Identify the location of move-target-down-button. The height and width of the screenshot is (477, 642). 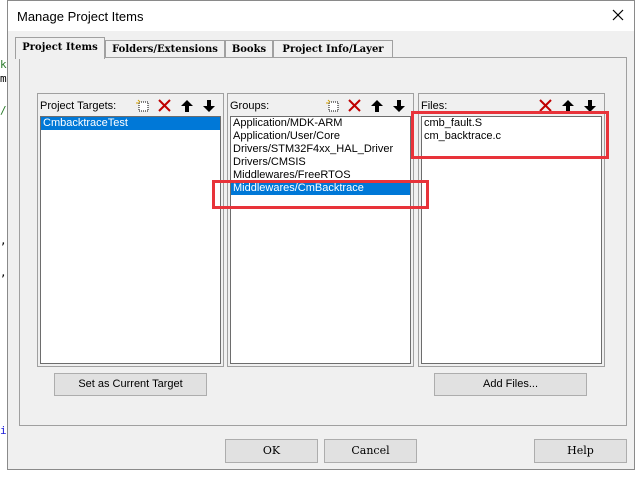
(209, 106).